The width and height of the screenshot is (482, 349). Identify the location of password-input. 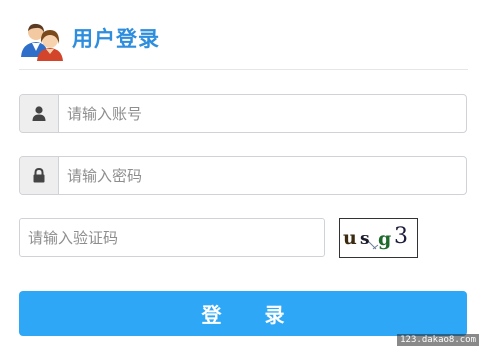
(263, 175).